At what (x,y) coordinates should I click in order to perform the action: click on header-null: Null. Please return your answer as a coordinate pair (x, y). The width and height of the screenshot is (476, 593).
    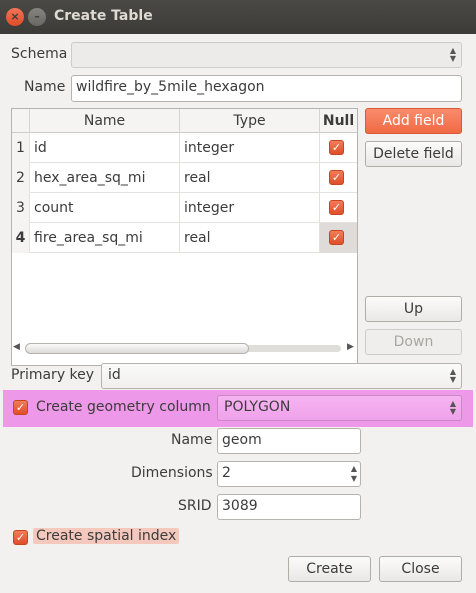
    Looking at the image, I should click on (338, 121).